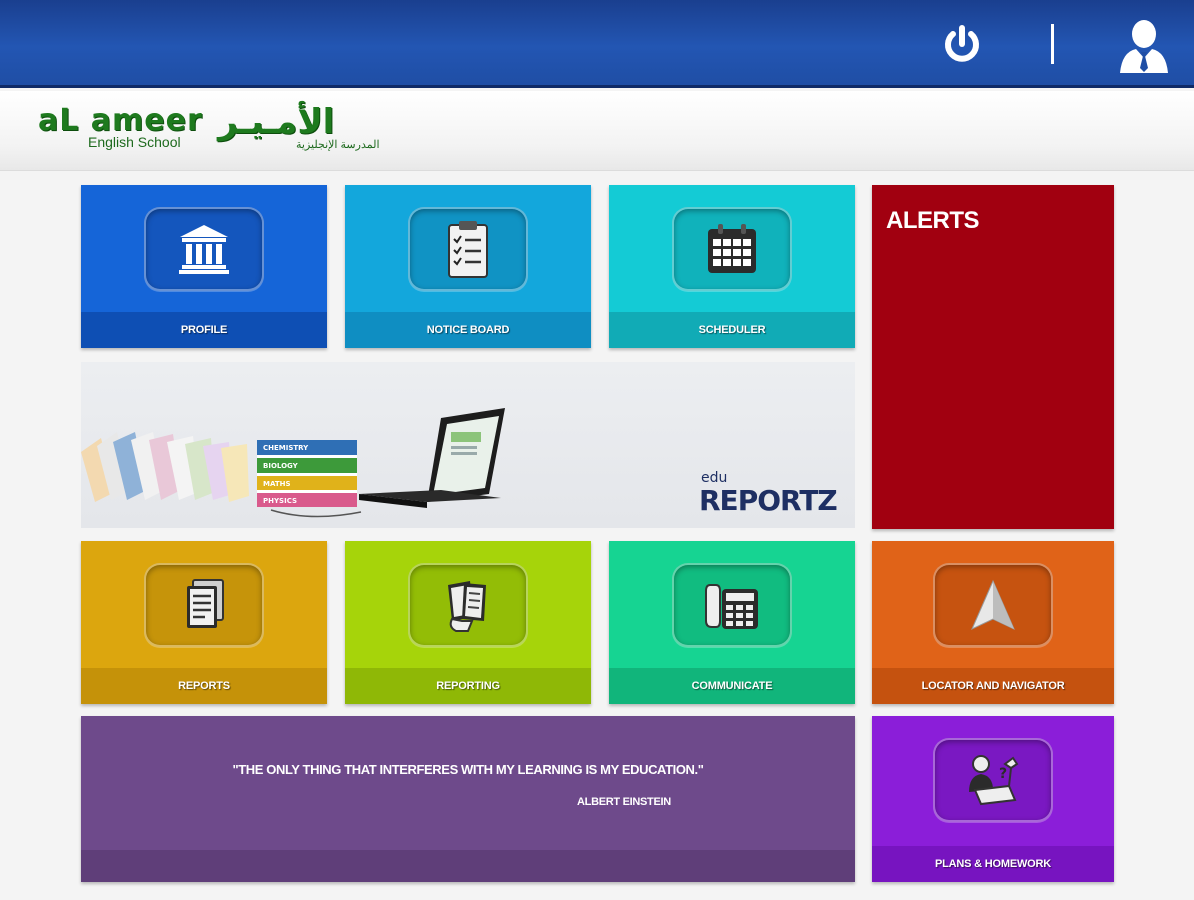  Describe the element at coordinates (597, 44) in the screenshot. I see `top-header-bar` at that location.